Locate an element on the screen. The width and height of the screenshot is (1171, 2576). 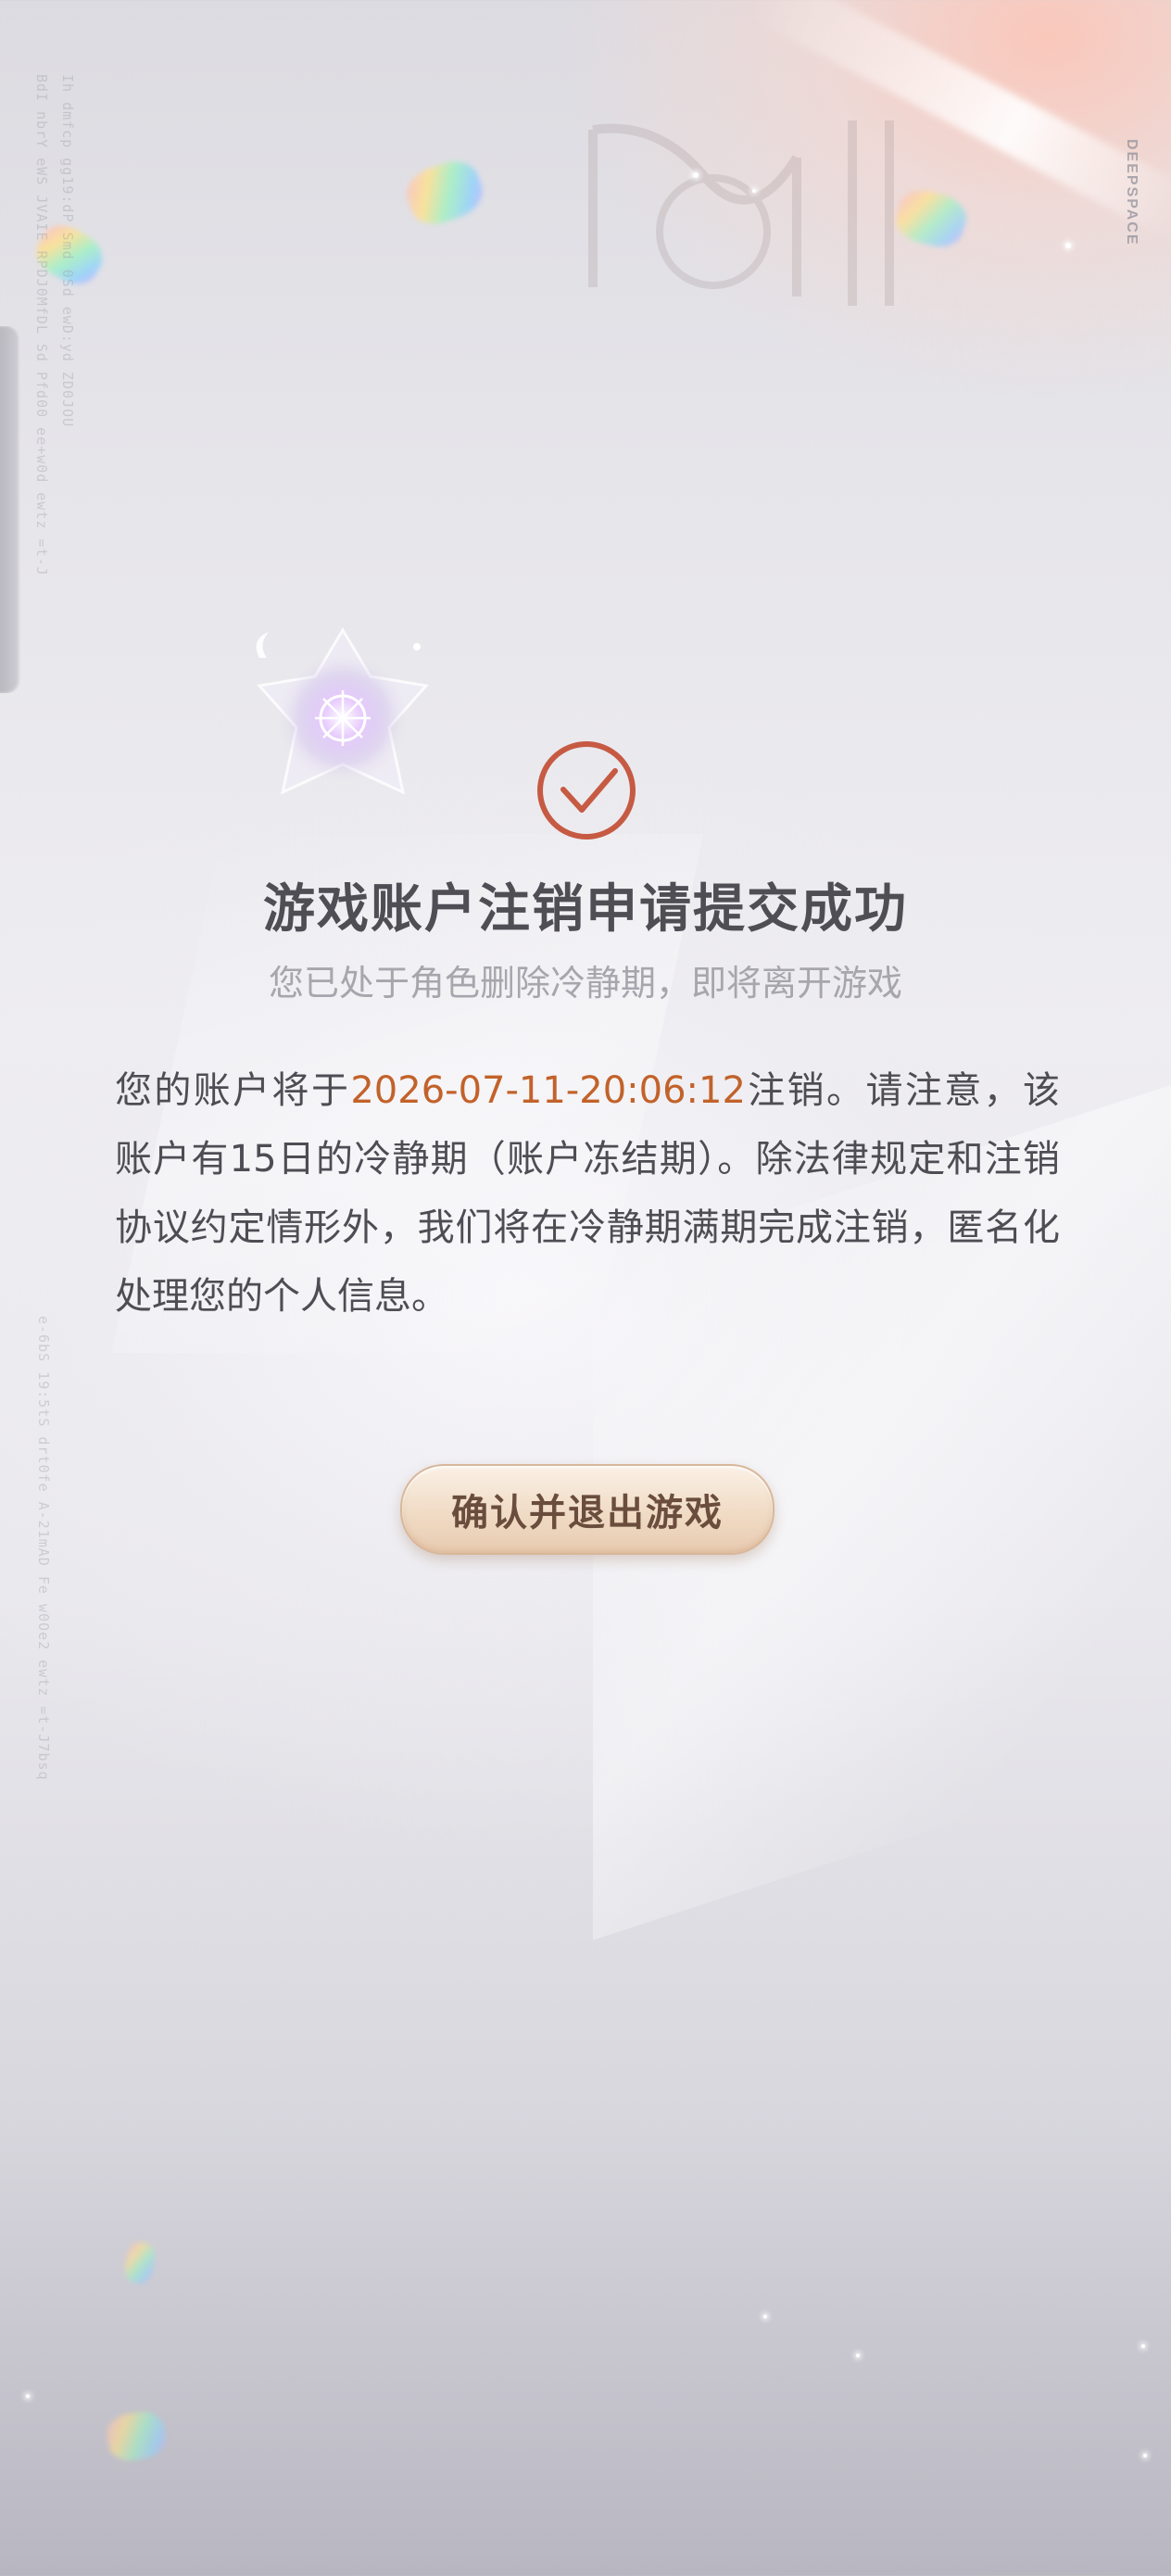
confirm-exit-button-label: 确认并退出游戏 is located at coordinates (588, 1512).